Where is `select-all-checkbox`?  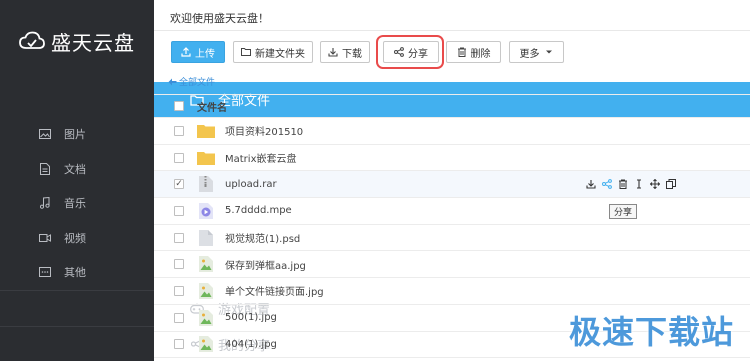
select-all-checkbox is located at coordinates (179, 106).